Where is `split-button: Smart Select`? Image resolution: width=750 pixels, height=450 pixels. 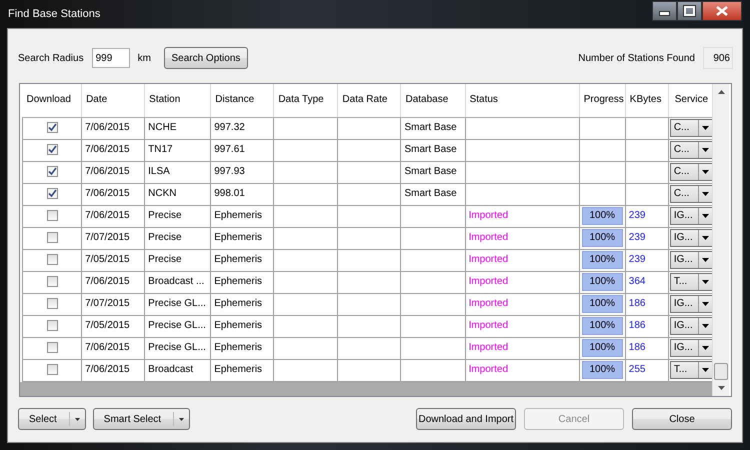 split-button: Smart Select is located at coordinates (141, 419).